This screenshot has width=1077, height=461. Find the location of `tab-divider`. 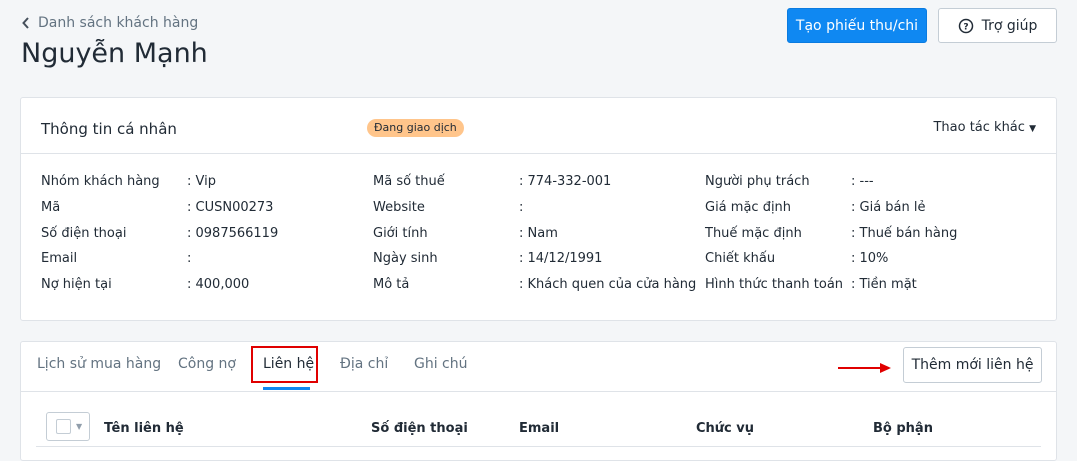

tab-divider is located at coordinates (538, 391).